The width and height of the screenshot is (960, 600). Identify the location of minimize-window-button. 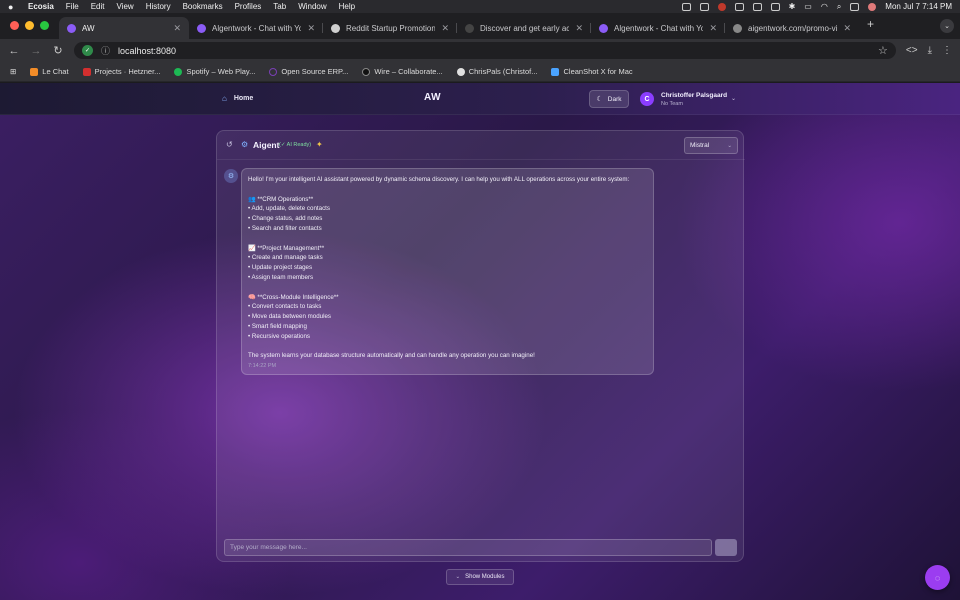
(29, 25).